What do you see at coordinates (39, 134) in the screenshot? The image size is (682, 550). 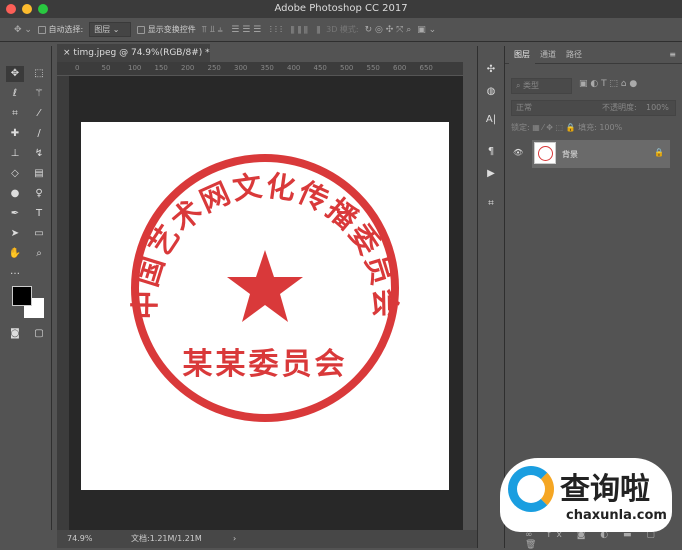 I see `brush-tool-icon: /` at bounding box center [39, 134].